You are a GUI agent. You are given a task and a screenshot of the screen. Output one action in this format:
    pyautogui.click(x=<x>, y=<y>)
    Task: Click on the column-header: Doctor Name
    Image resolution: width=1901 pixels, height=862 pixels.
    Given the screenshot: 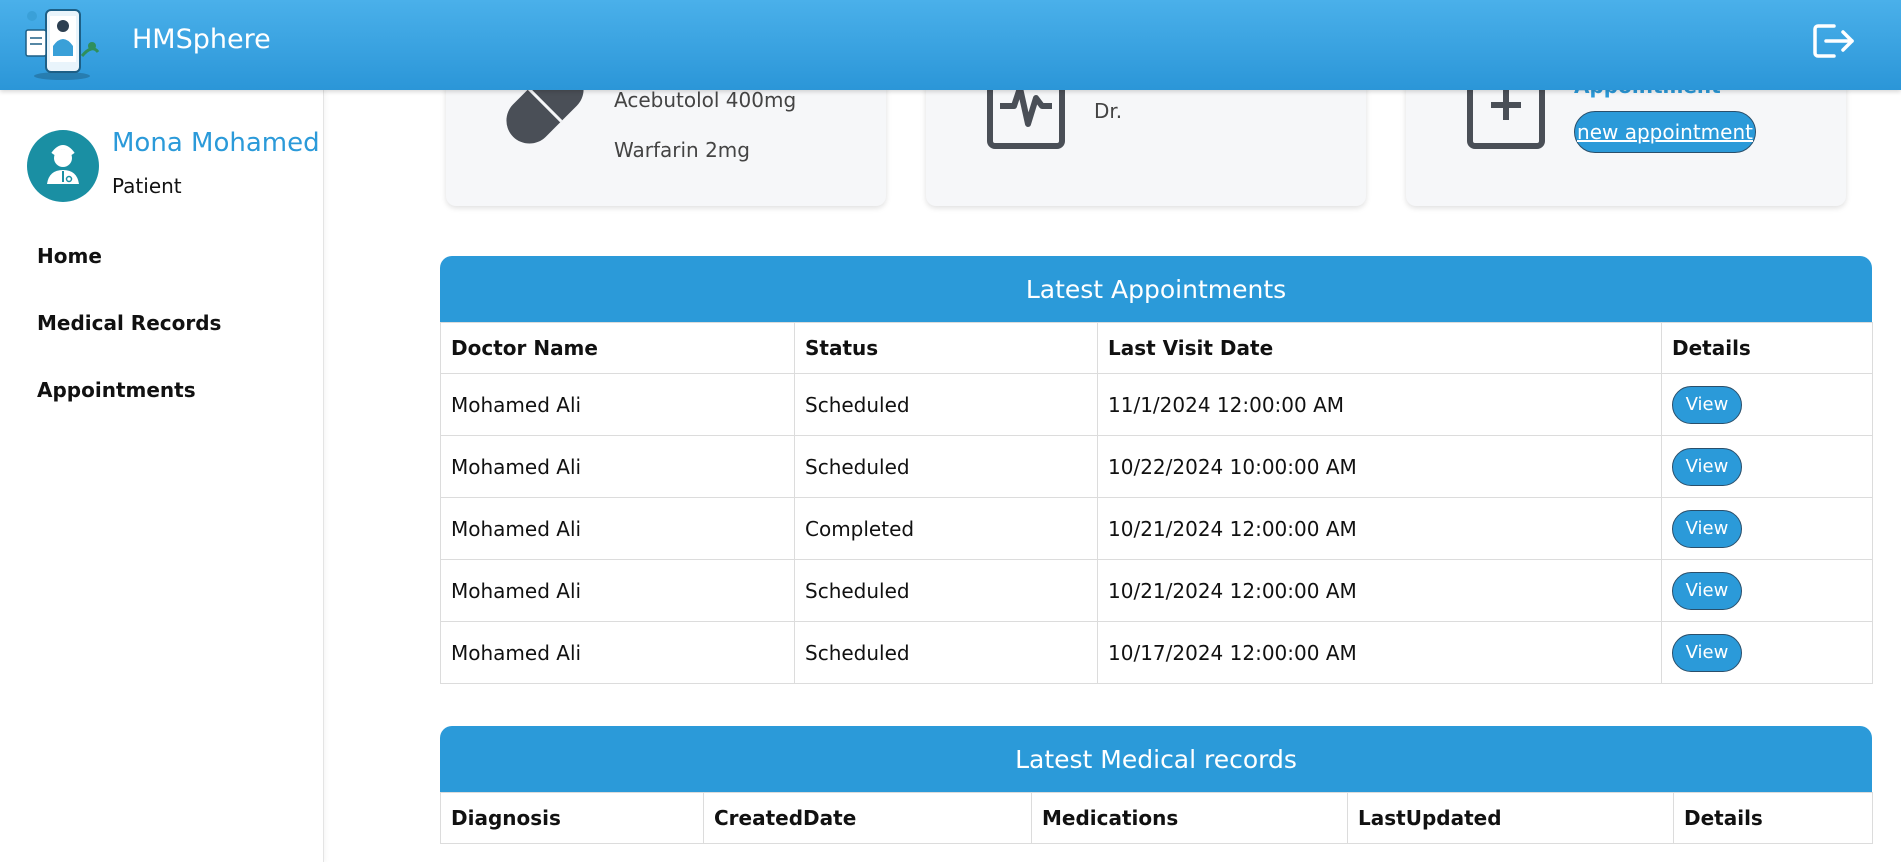 What is the action you would take?
    pyautogui.click(x=617, y=348)
    